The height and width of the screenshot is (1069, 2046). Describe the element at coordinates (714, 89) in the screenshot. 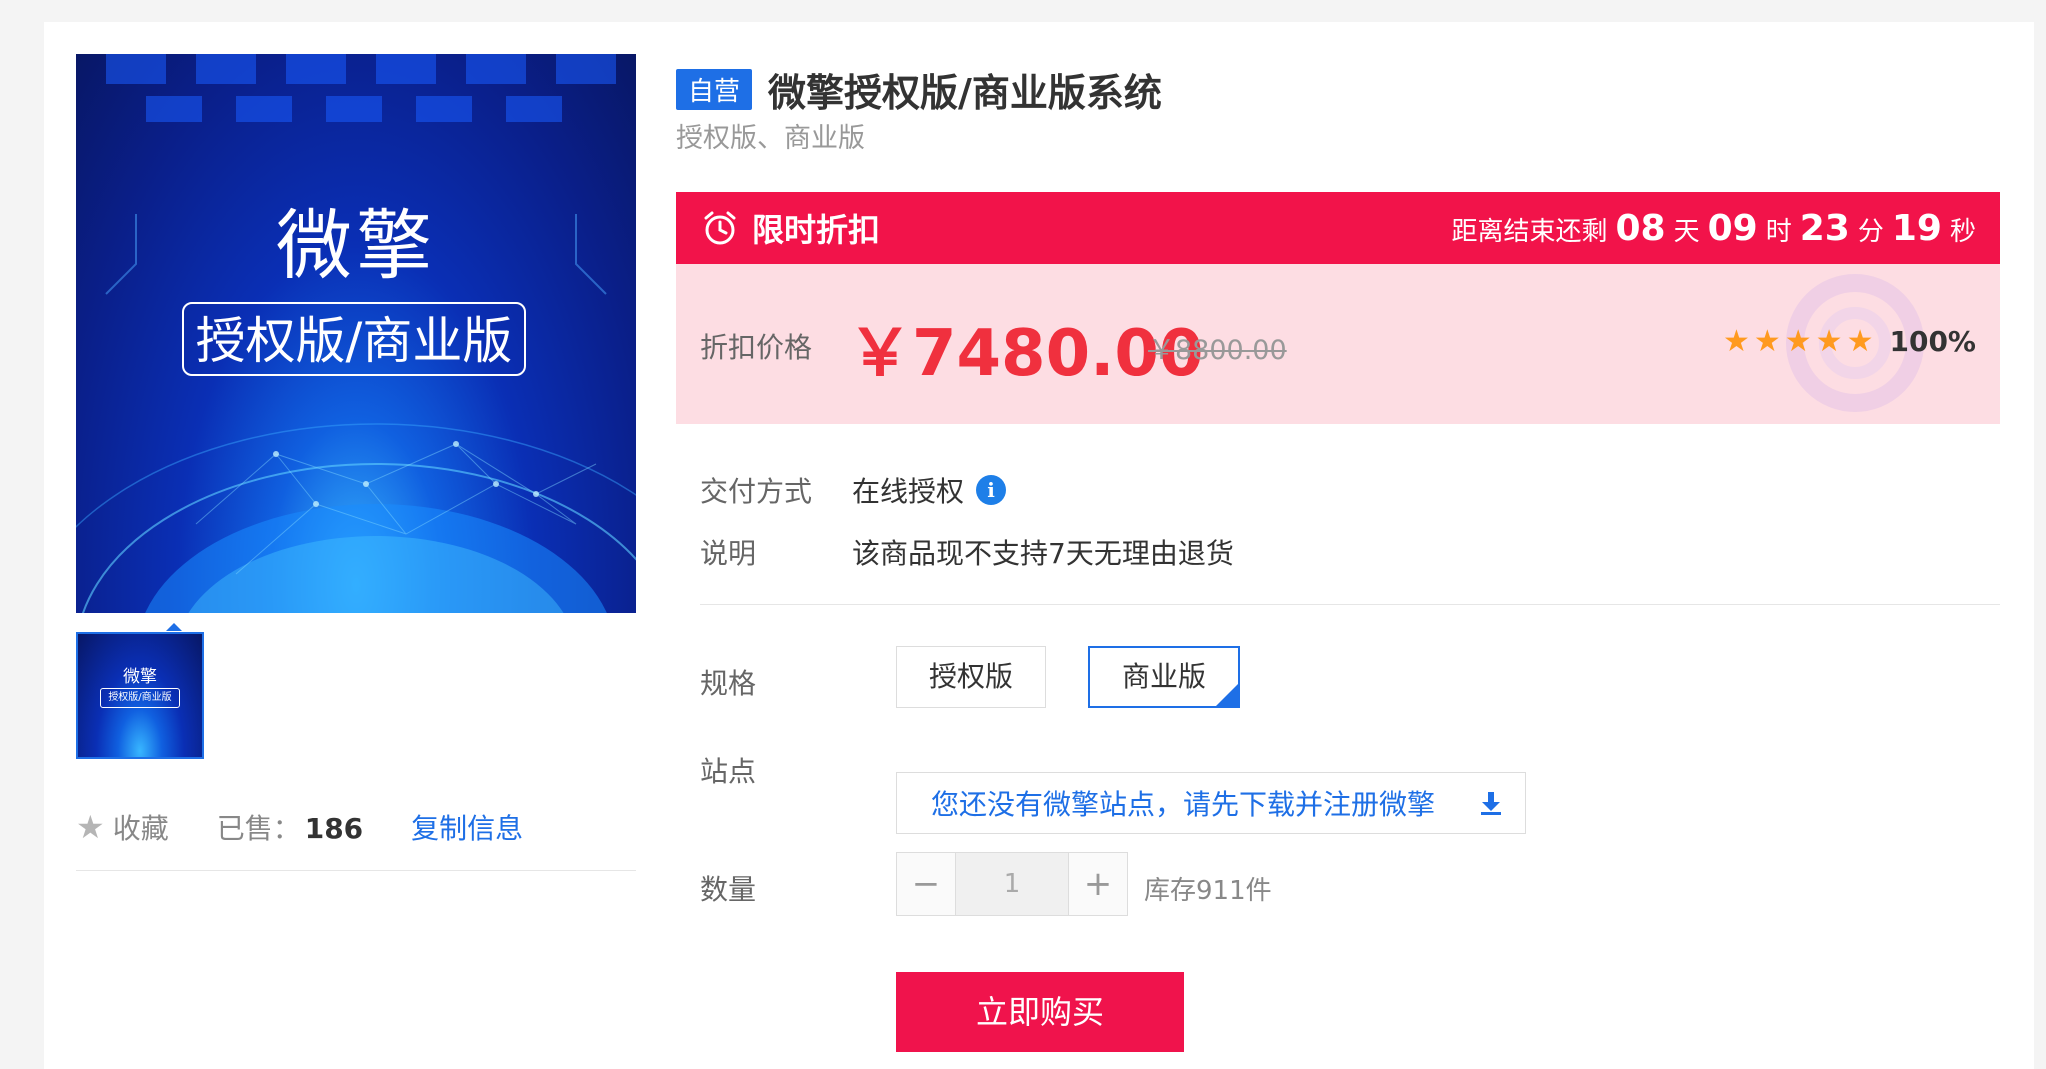

I see `self-operated-badge: 自营` at that location.